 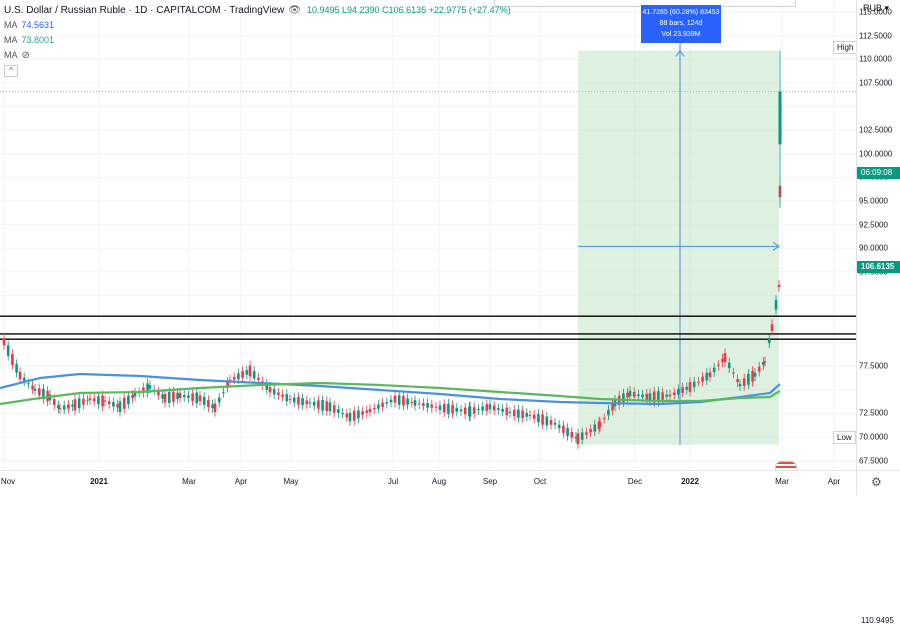 What do you see at coordinates (241, 481) in the screenshot?
I see `time-label-3: Apr` at bounding box center [241, 481].